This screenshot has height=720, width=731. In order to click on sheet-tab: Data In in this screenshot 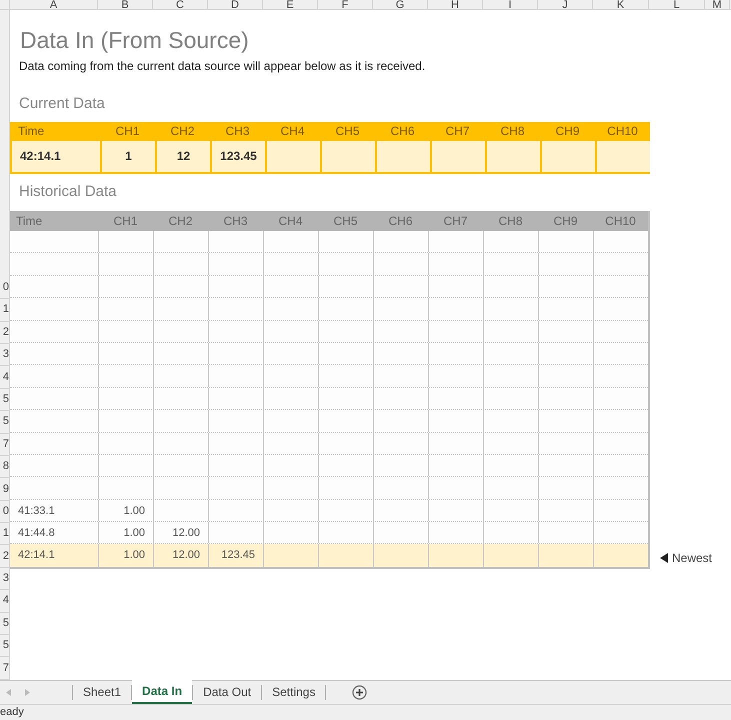, I will do `click(162, 692)`.